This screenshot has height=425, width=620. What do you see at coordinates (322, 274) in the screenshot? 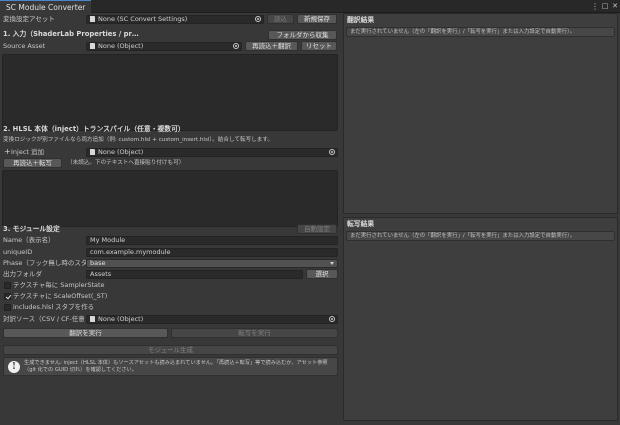
I see `select-folder-button: 選択` at bounding box center [322, 274].